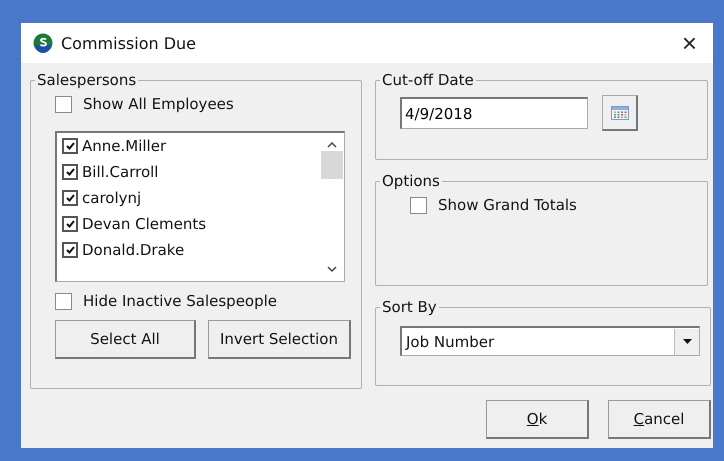 Image resolution: width=724 pixels, height=461 pixels. Describe the element at coordinates (43, 43) in the screenshot. I see `app-logo-icon` at that location.